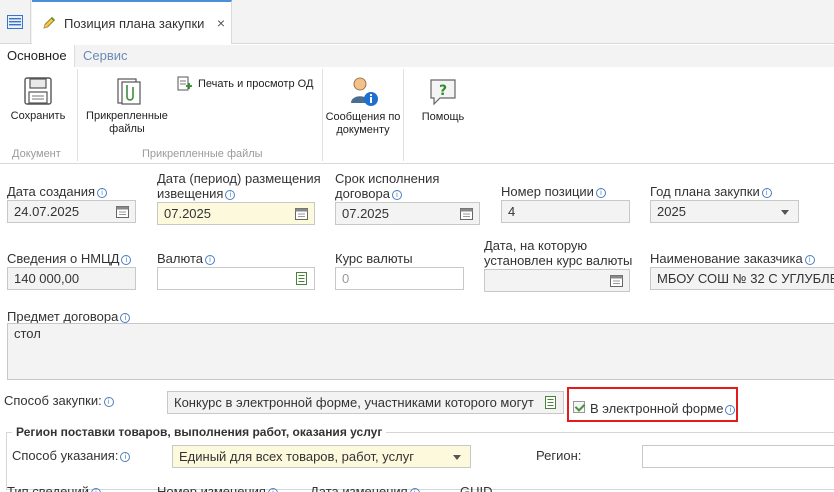  I want to click on execution-term-label: Срок исполнения договора i, so click(387, 186).